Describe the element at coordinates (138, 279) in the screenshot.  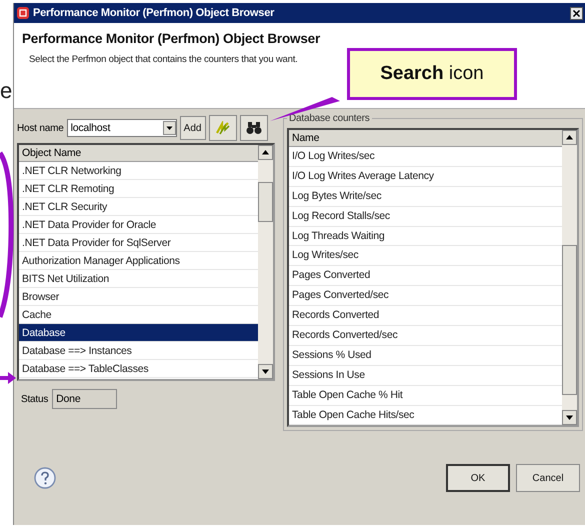
I see `object-row: BITS Net Utilization` at that location.